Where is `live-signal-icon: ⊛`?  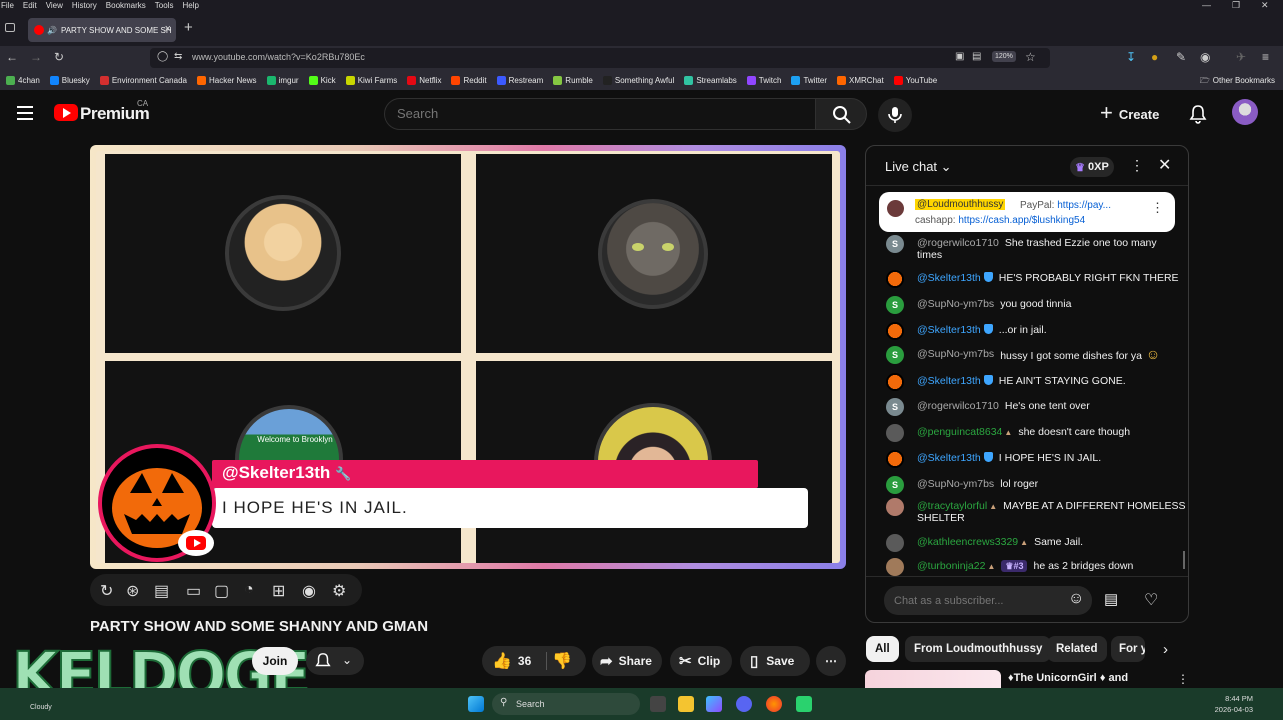
live-signal-icon: ⊛ is located at coordinates (132, 591).